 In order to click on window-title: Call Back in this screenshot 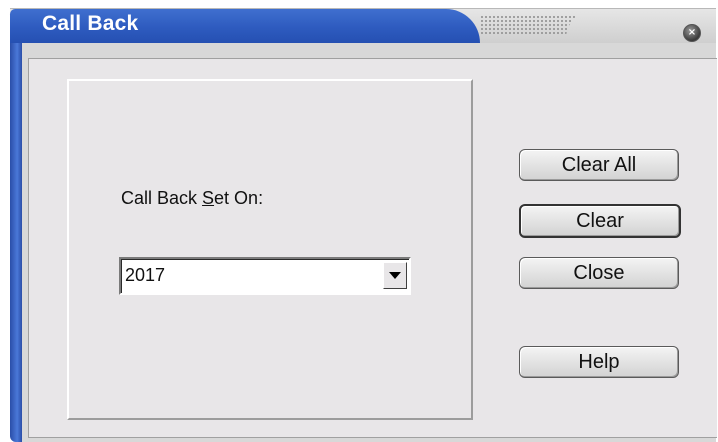, I will do `click(90, 23)`.